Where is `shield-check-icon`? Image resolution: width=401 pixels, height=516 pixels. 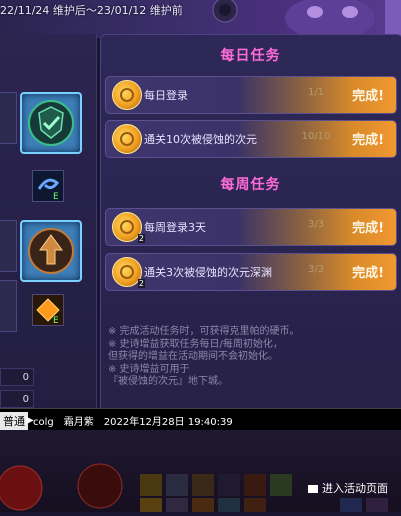 shield-check-icon is located at coordinates (51, 123).